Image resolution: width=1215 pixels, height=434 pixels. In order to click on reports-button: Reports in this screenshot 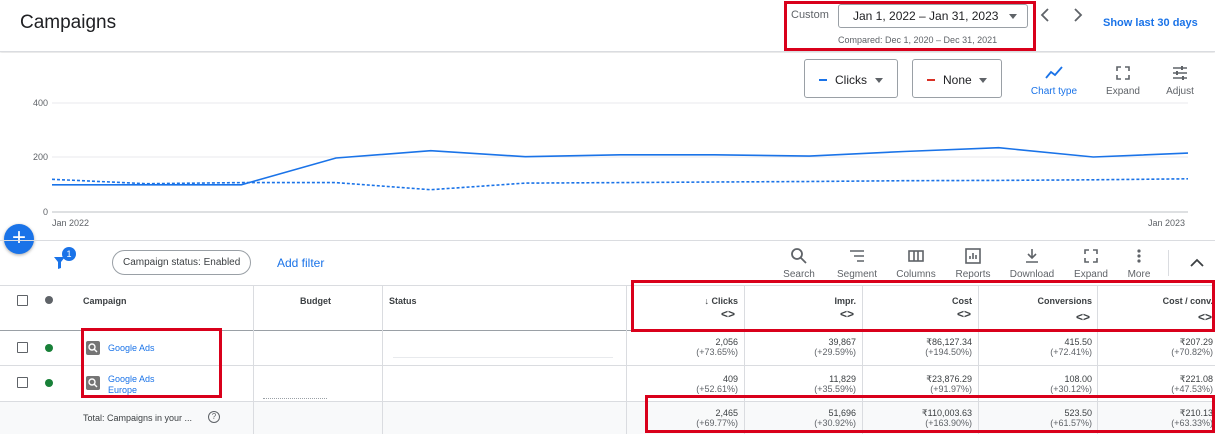, I will do `click(973, 263)`.